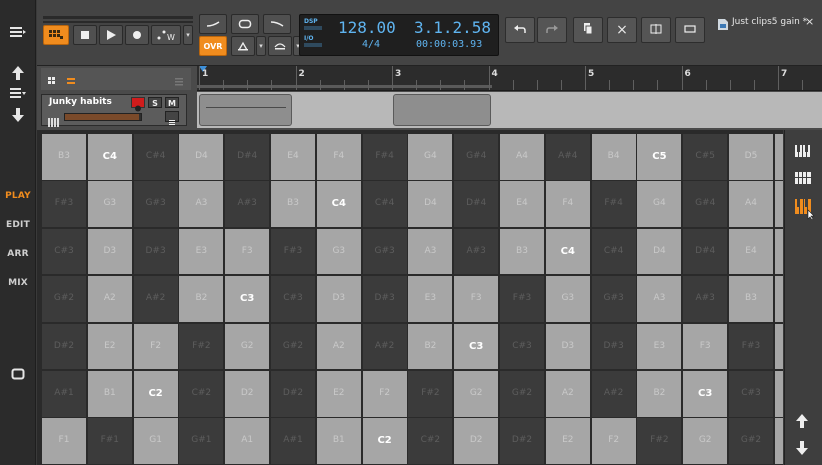 Image resolution: width=822 pixels, height=465 pixels. I want to click on note-pad: C#4, so click(613, 251).